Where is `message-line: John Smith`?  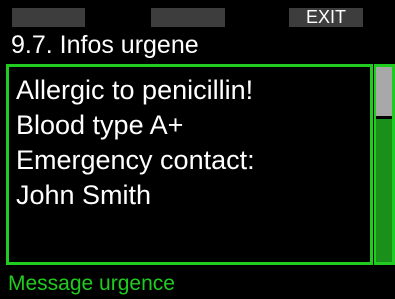
message-line: John Smith is located at coordinates (84, 195).